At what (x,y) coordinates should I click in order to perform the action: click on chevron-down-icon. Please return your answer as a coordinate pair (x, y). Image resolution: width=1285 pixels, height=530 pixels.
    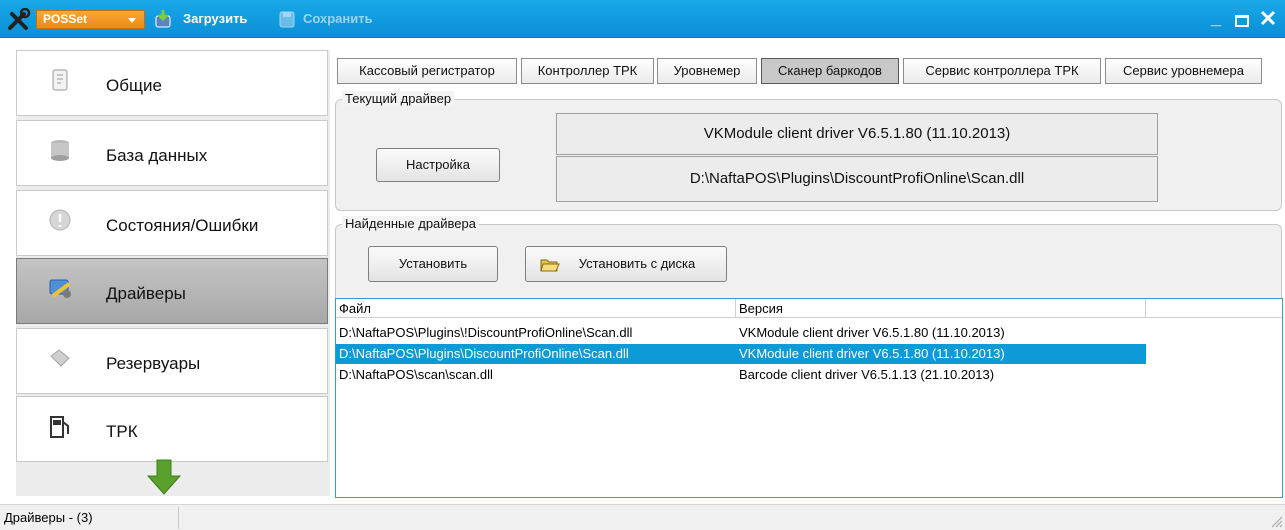
    Looking at the image, I should click on (132, 20).